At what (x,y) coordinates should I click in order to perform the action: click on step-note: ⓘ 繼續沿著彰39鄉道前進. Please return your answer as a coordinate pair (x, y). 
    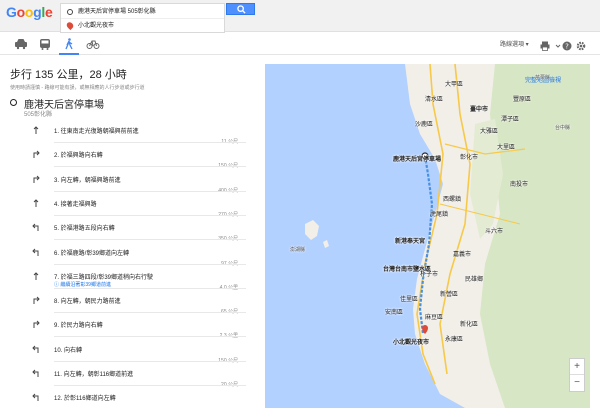
    Looking at the image, I should click on (82, 284).